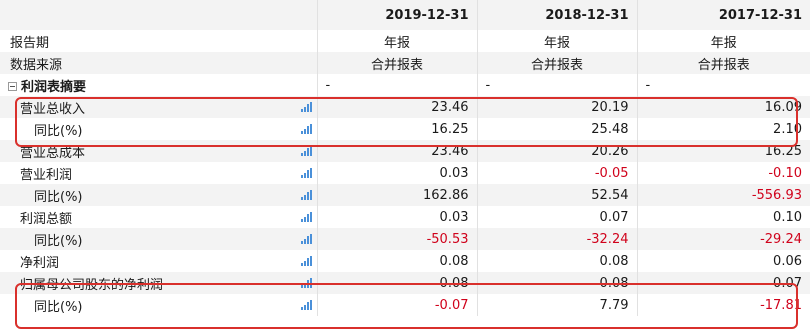  What do you see at coordinates (397, 15) in the screenshot?
I see `column-header-2019: 2019-12-31` at bounding box center [397, 15].